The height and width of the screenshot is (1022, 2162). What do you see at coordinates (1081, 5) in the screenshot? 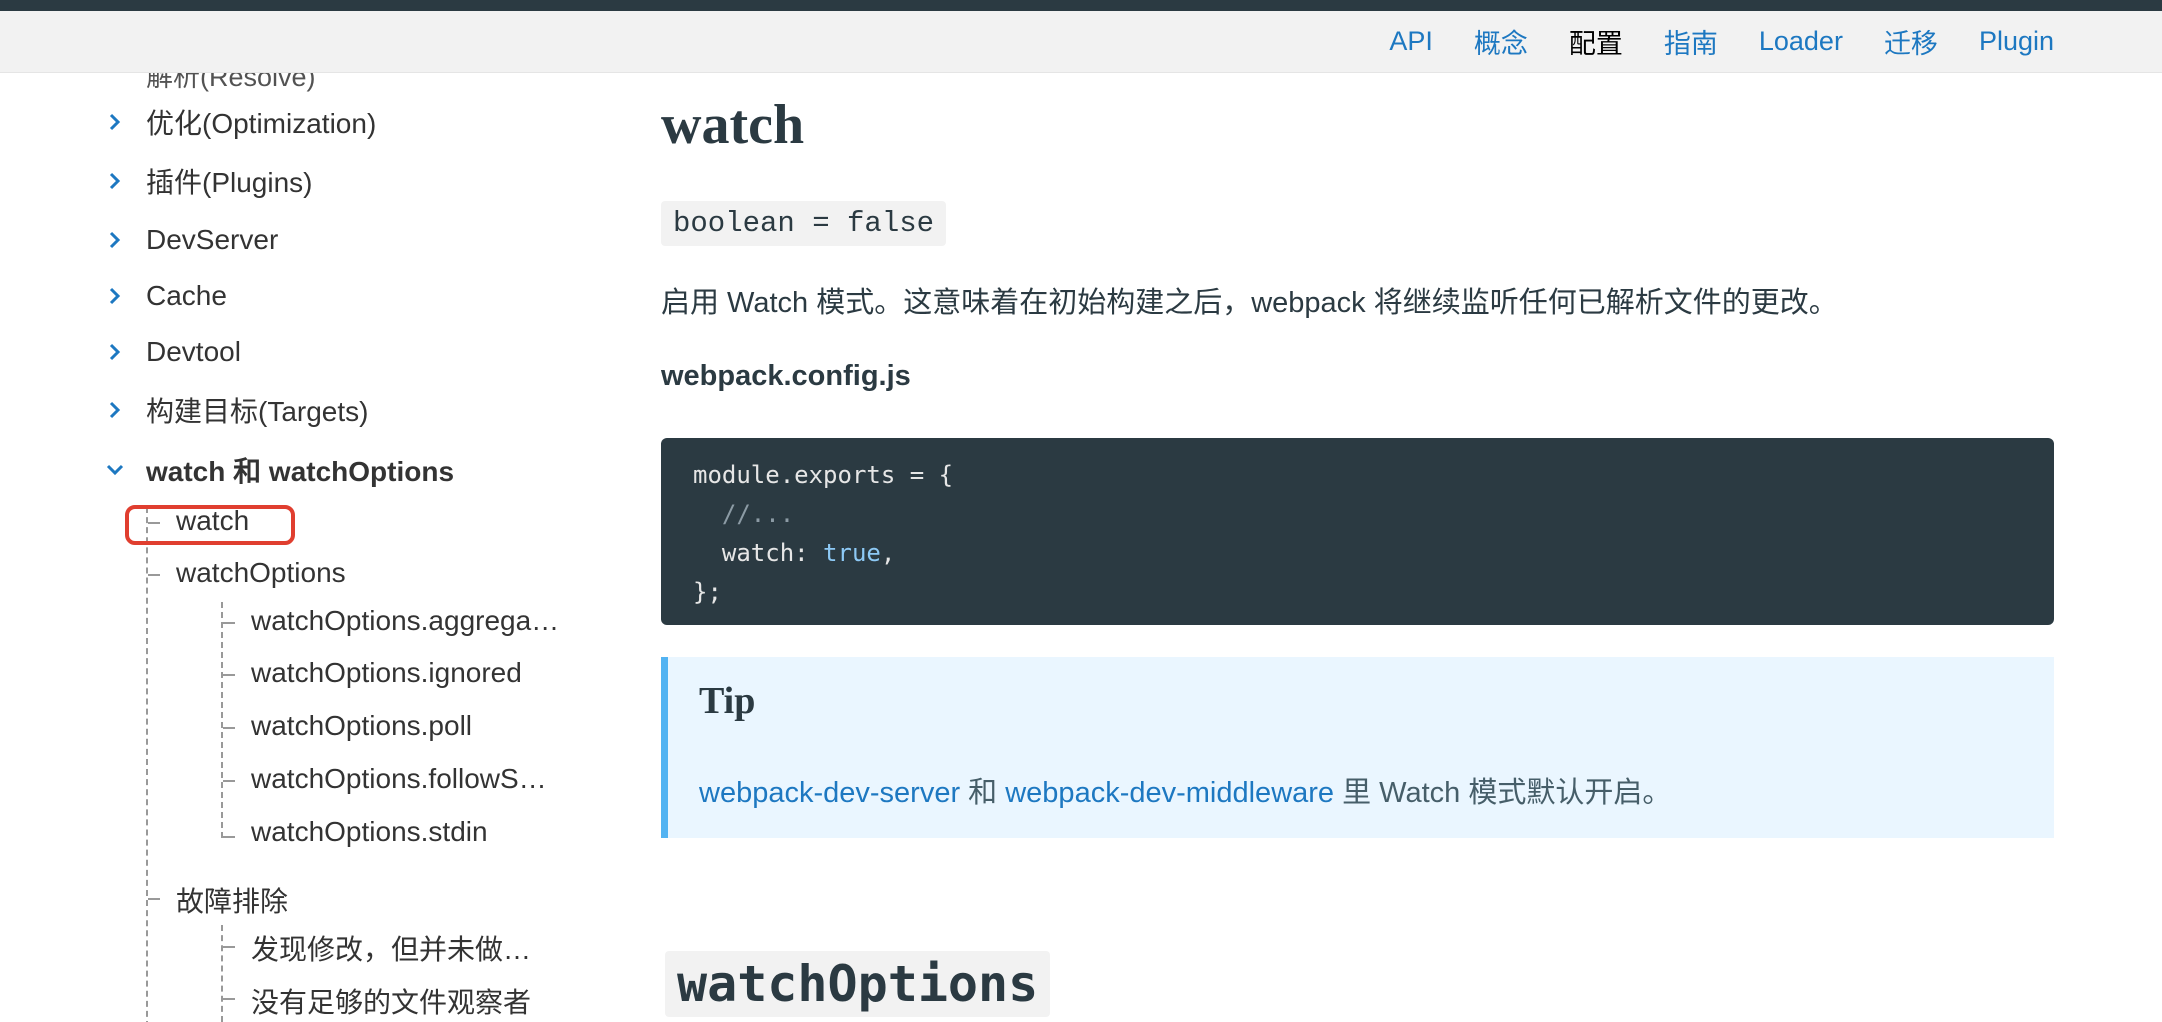
I see `top-dark-strip` at bounding box center [1081, 5].